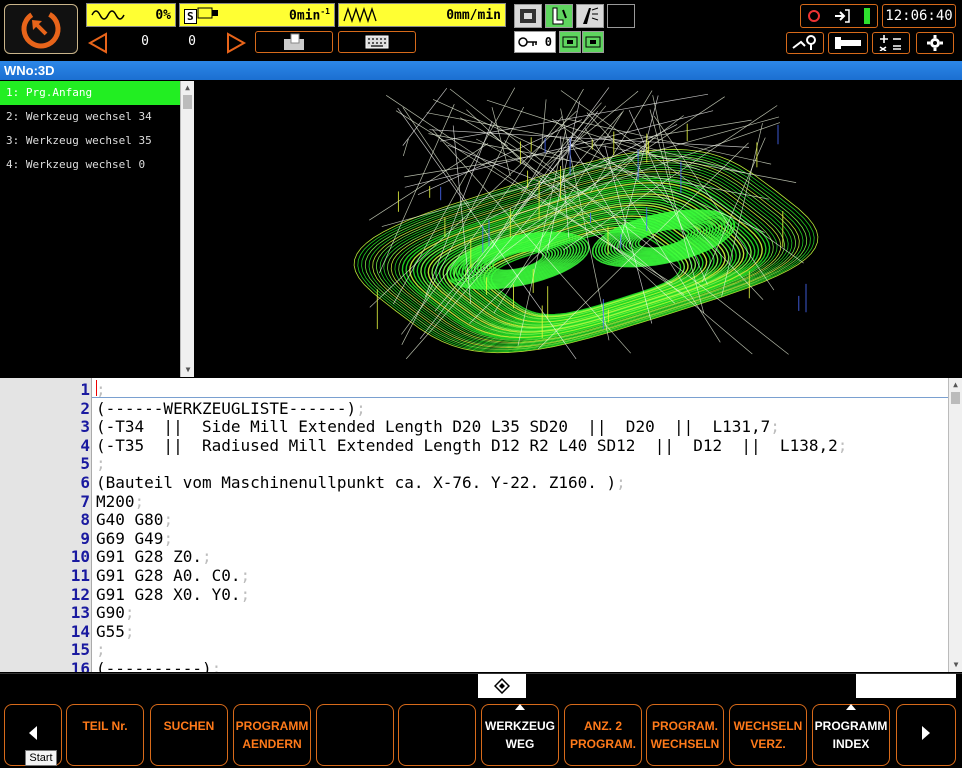 Image resolution: width=962 pixels, height=768 pixels. What do you see at coordinates (187, 88) in the screenshot?
I see `scroll-up-icon: ▲` at bounding box center [187, 88].